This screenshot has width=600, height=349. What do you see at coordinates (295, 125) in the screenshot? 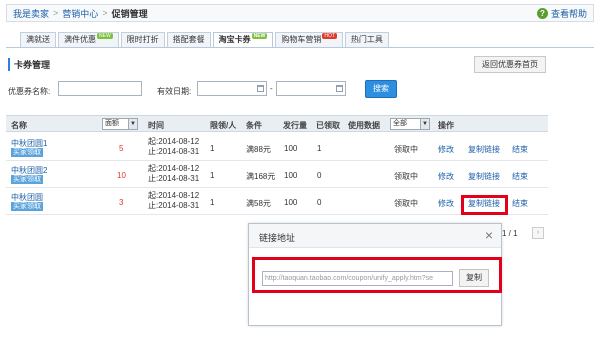
I see `col-issued: 发行量` at bounding box center [295, 125].